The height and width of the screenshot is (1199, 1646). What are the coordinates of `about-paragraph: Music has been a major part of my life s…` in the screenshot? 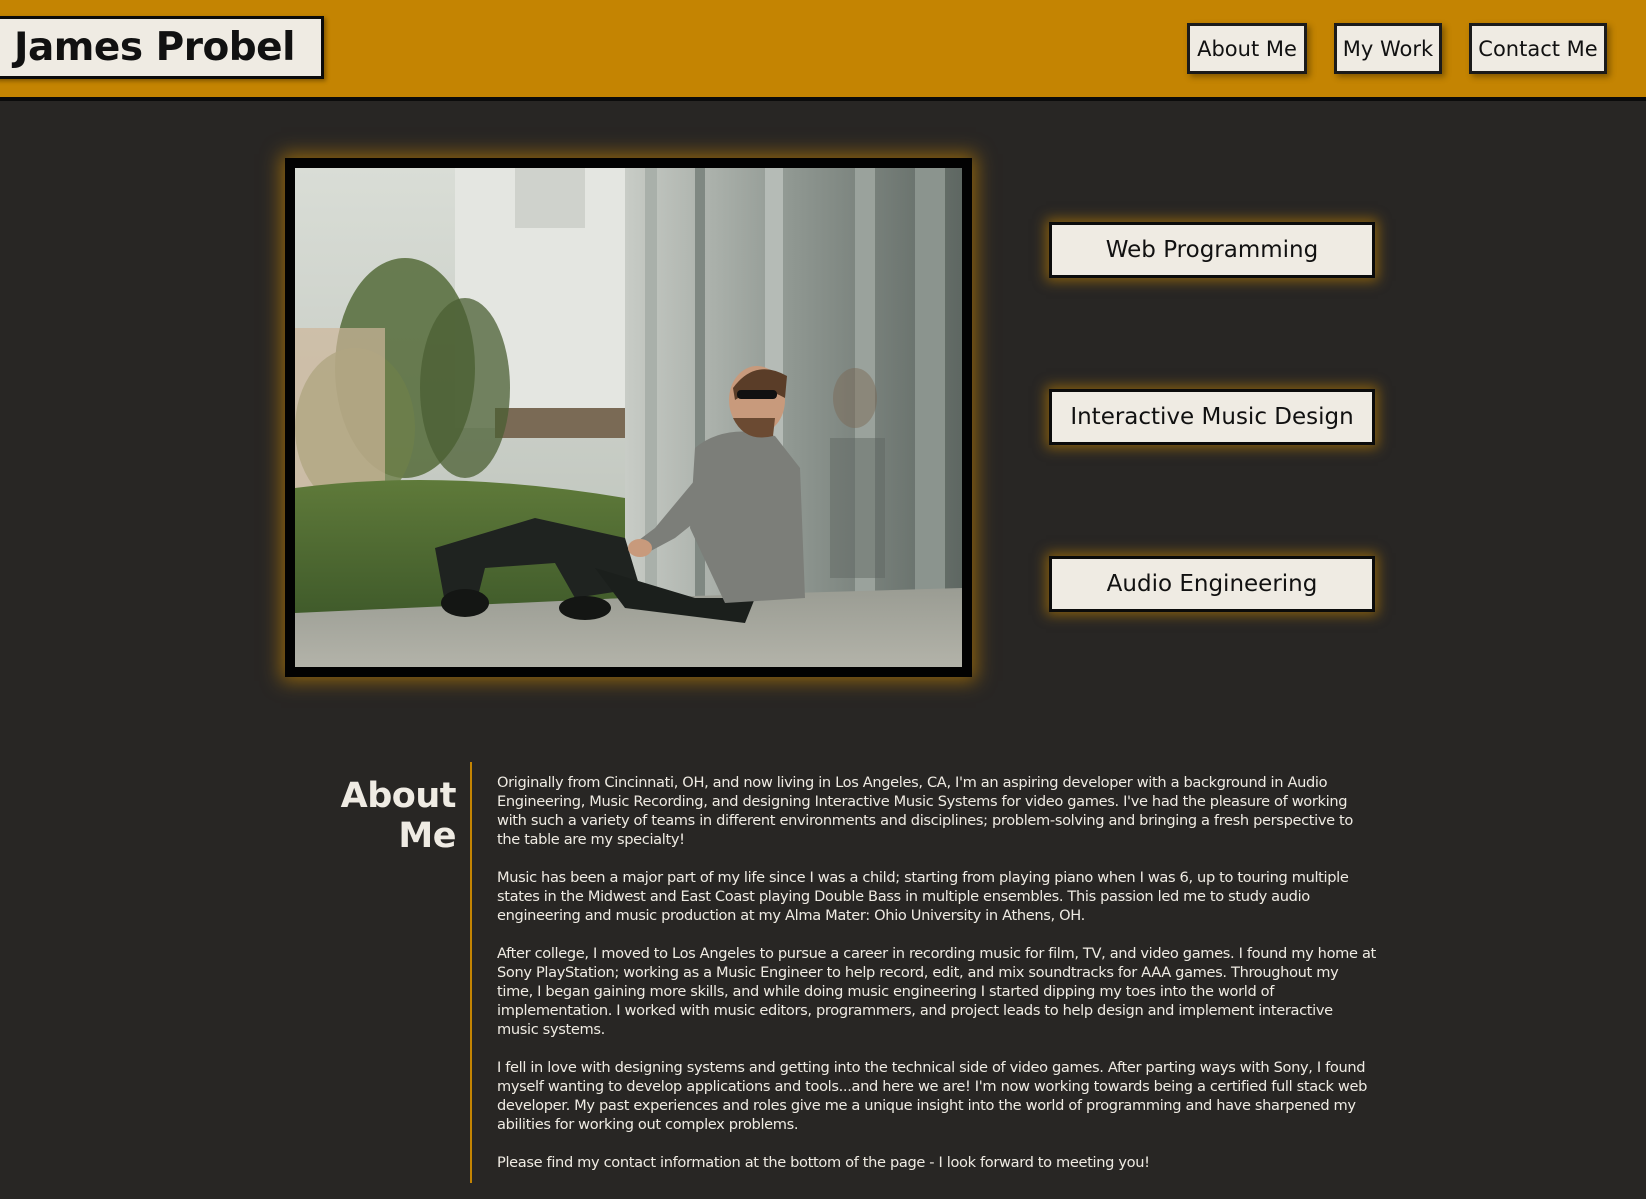 It's located at (923, 896).